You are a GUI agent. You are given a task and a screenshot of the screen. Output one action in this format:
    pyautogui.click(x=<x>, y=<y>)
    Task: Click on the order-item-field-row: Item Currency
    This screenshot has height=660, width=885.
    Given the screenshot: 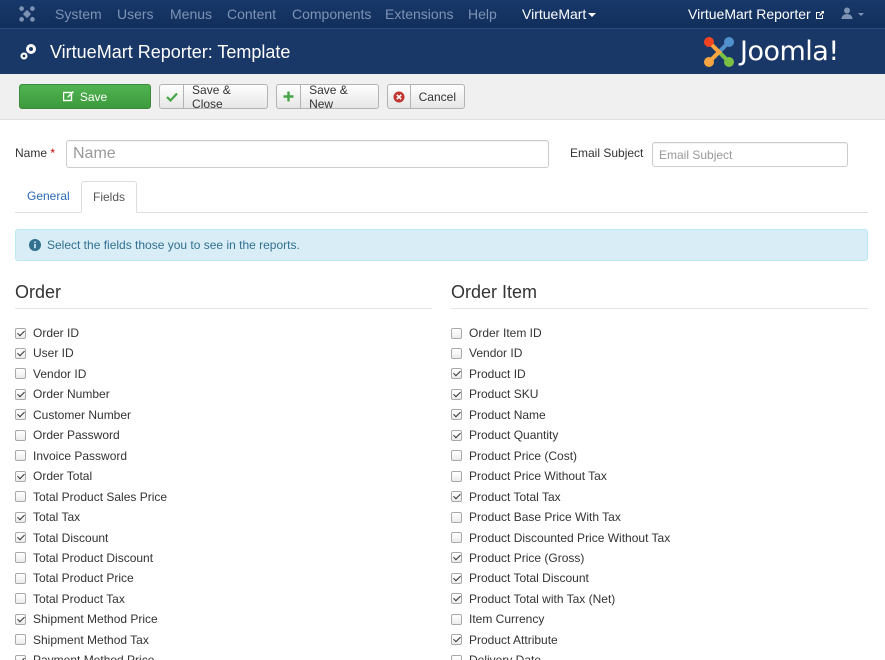 What is the action you would take?
    pyautogui.click(x=497, y=619)
    